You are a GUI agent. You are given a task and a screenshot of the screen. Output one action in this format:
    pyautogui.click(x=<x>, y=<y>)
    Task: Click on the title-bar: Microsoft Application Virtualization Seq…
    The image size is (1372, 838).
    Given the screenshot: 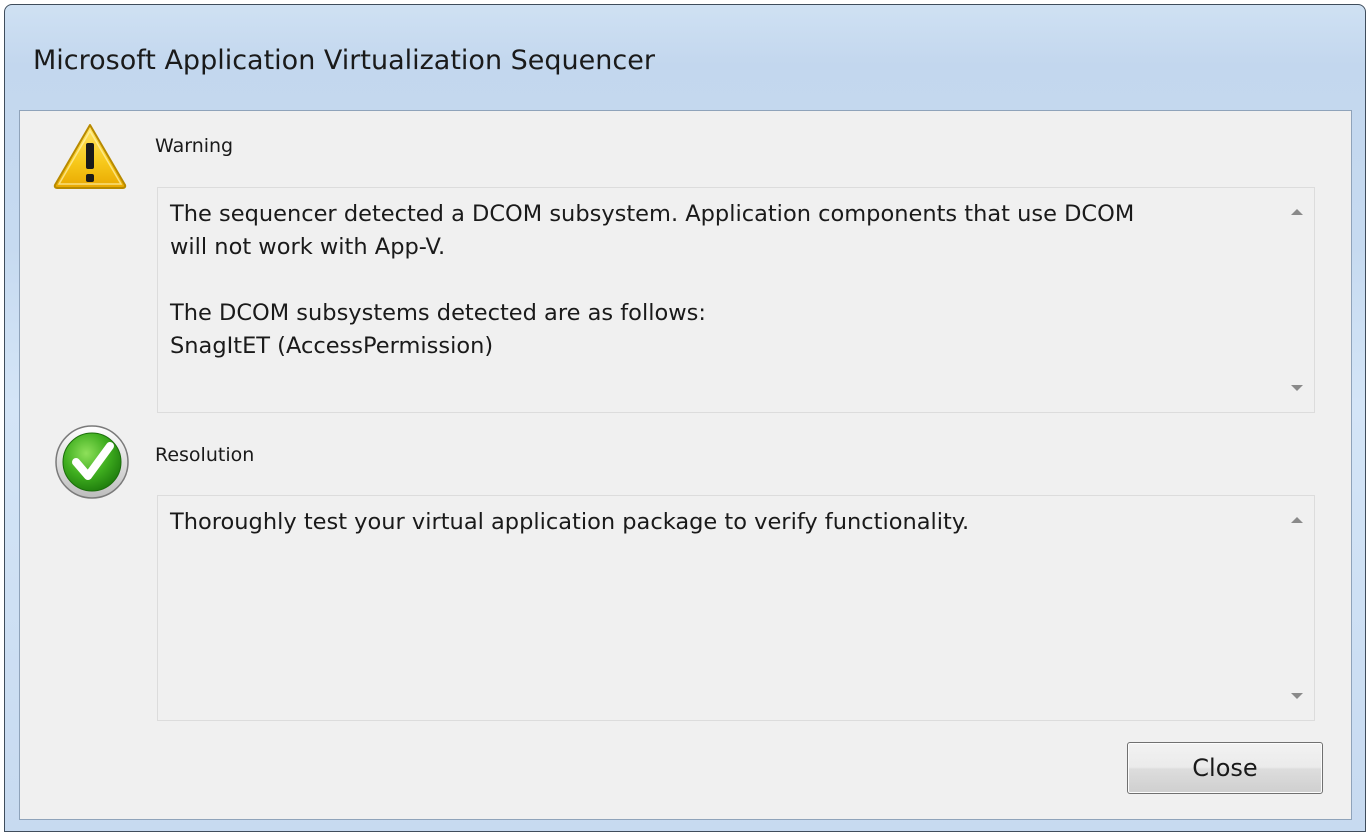 What is the action you would take?
    pyautogui.click(x=685, y=57)
    